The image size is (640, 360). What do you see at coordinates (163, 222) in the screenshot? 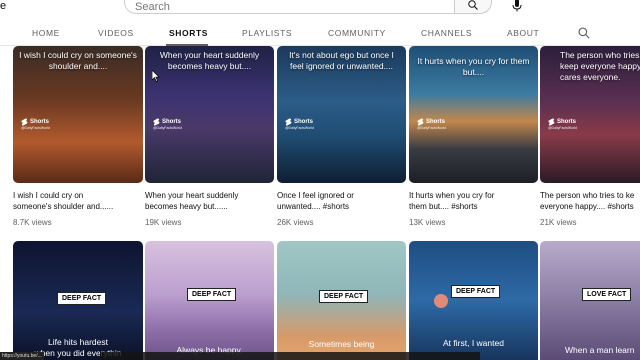
I see `view-count: 19K views` at bounding box center [163, 222].